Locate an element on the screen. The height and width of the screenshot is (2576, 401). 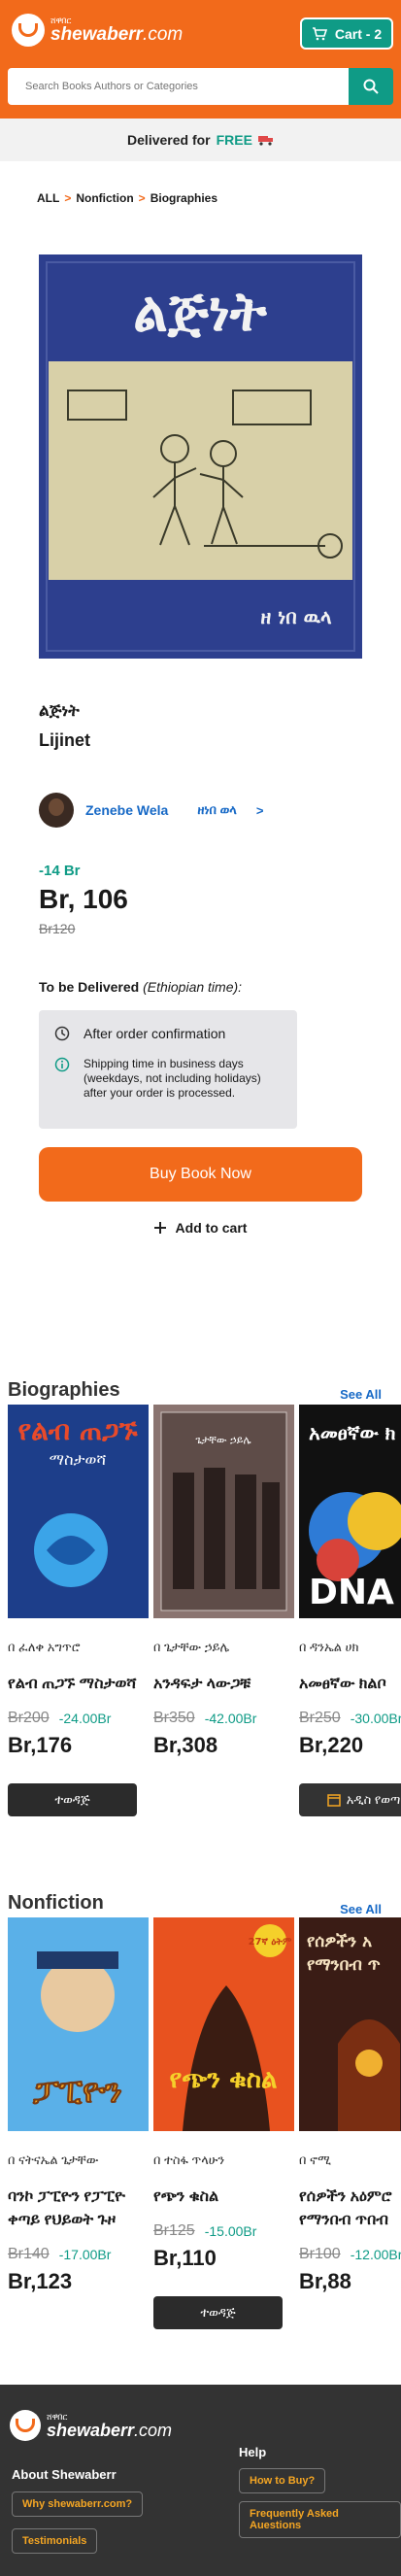
book-card-cover: የልብ ጠጋኙ ማስታወሻ is located at coordinates (78, 1511).